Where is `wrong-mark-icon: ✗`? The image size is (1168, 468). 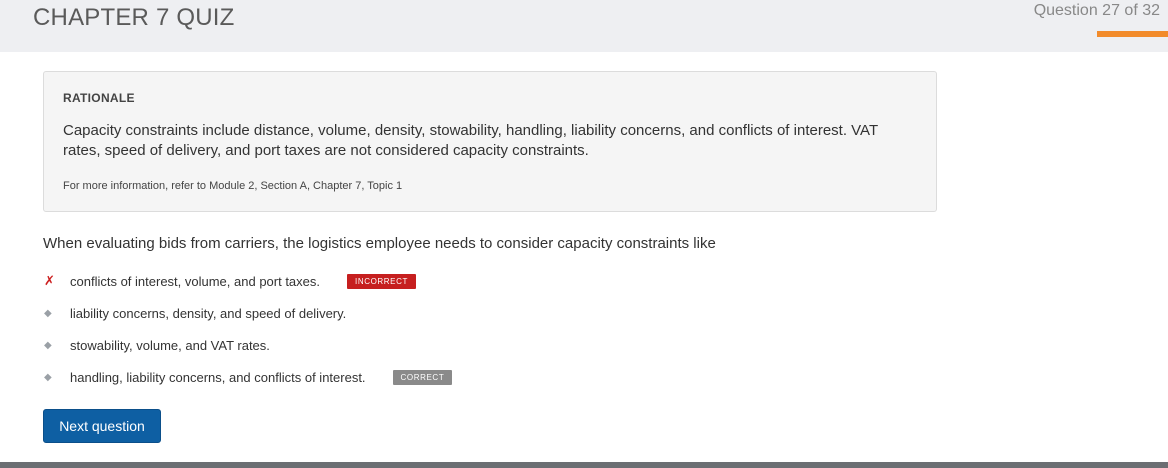 wrong-mark-icon: ✗ is located at coordinates (49, 280).